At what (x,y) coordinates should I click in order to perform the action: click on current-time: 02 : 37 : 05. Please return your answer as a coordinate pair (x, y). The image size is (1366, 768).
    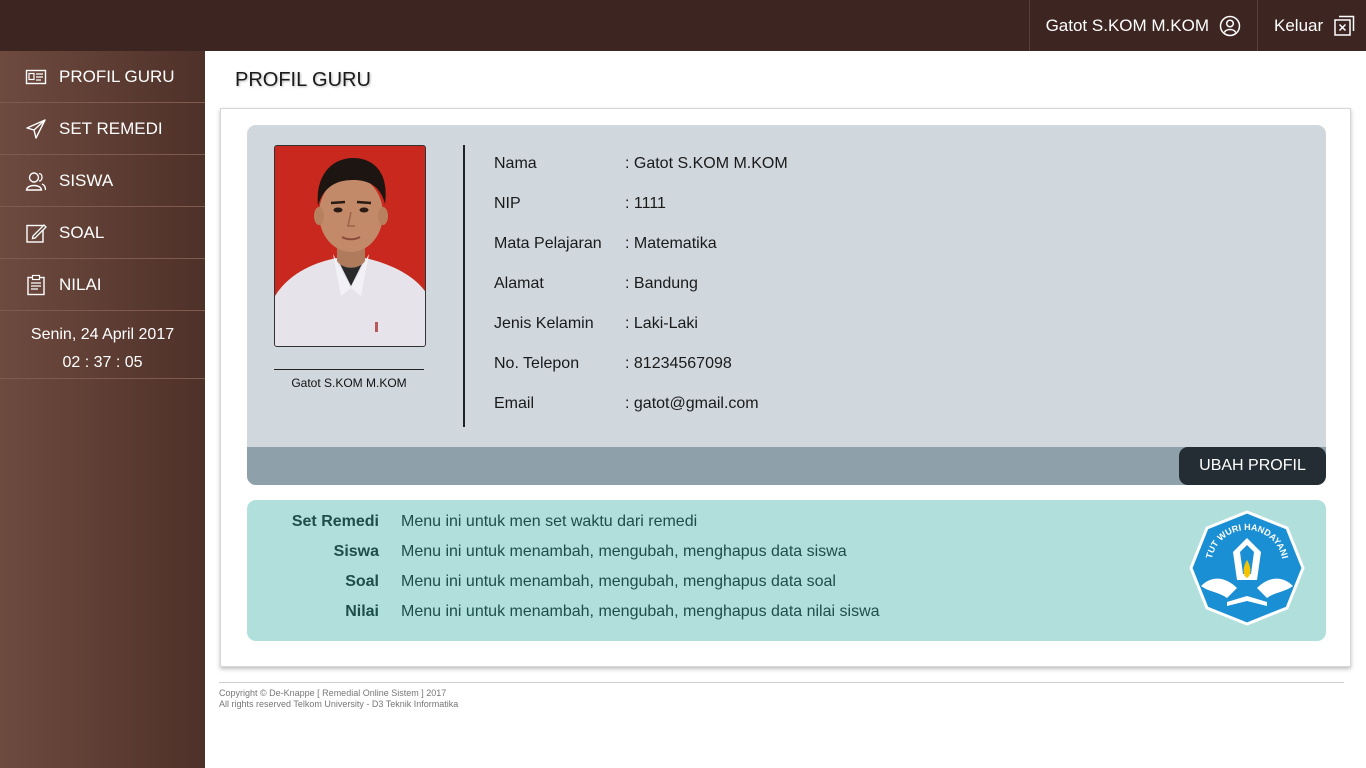
    Looking at the image, I should click on (102, 362).